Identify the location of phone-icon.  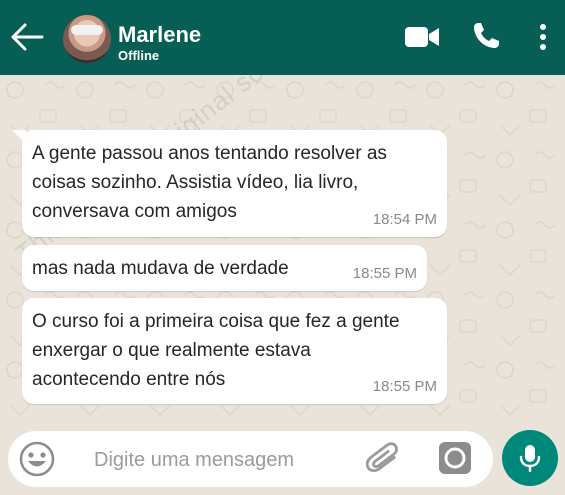
(486, 36).